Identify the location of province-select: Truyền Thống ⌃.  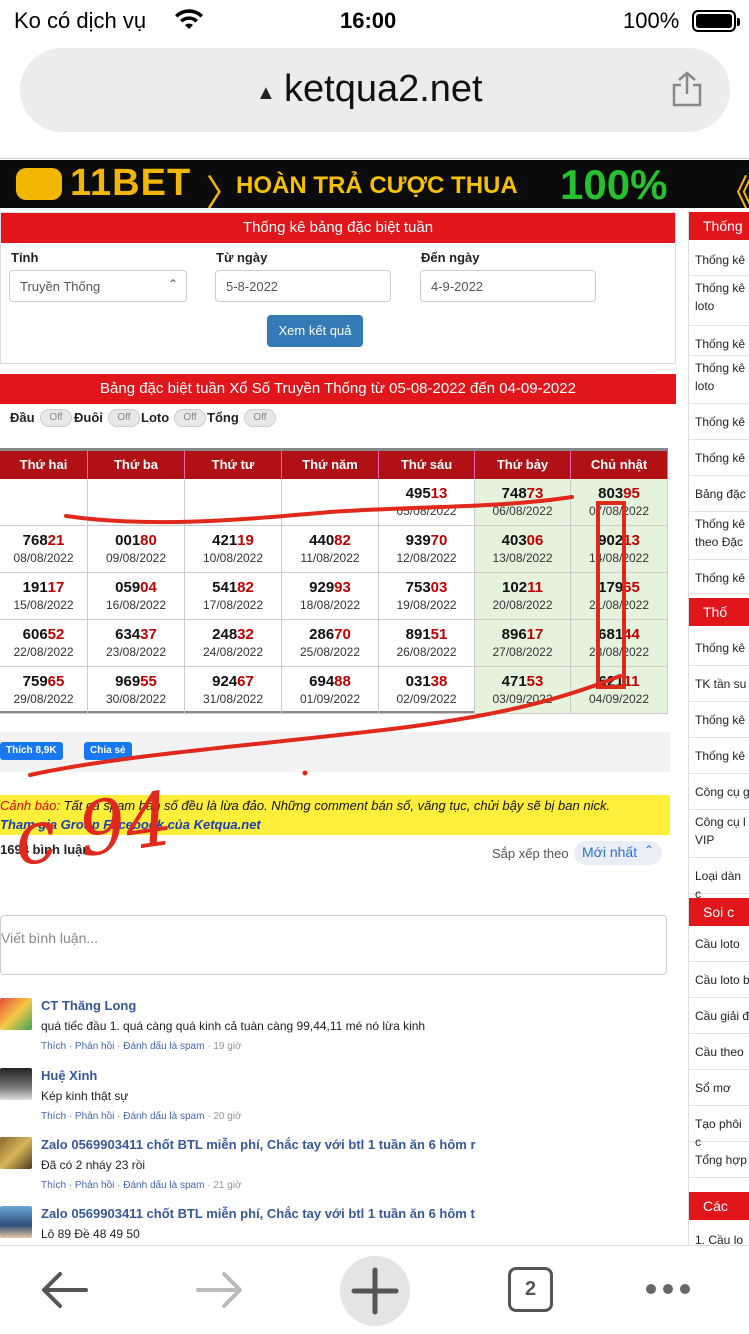
(98, 286).